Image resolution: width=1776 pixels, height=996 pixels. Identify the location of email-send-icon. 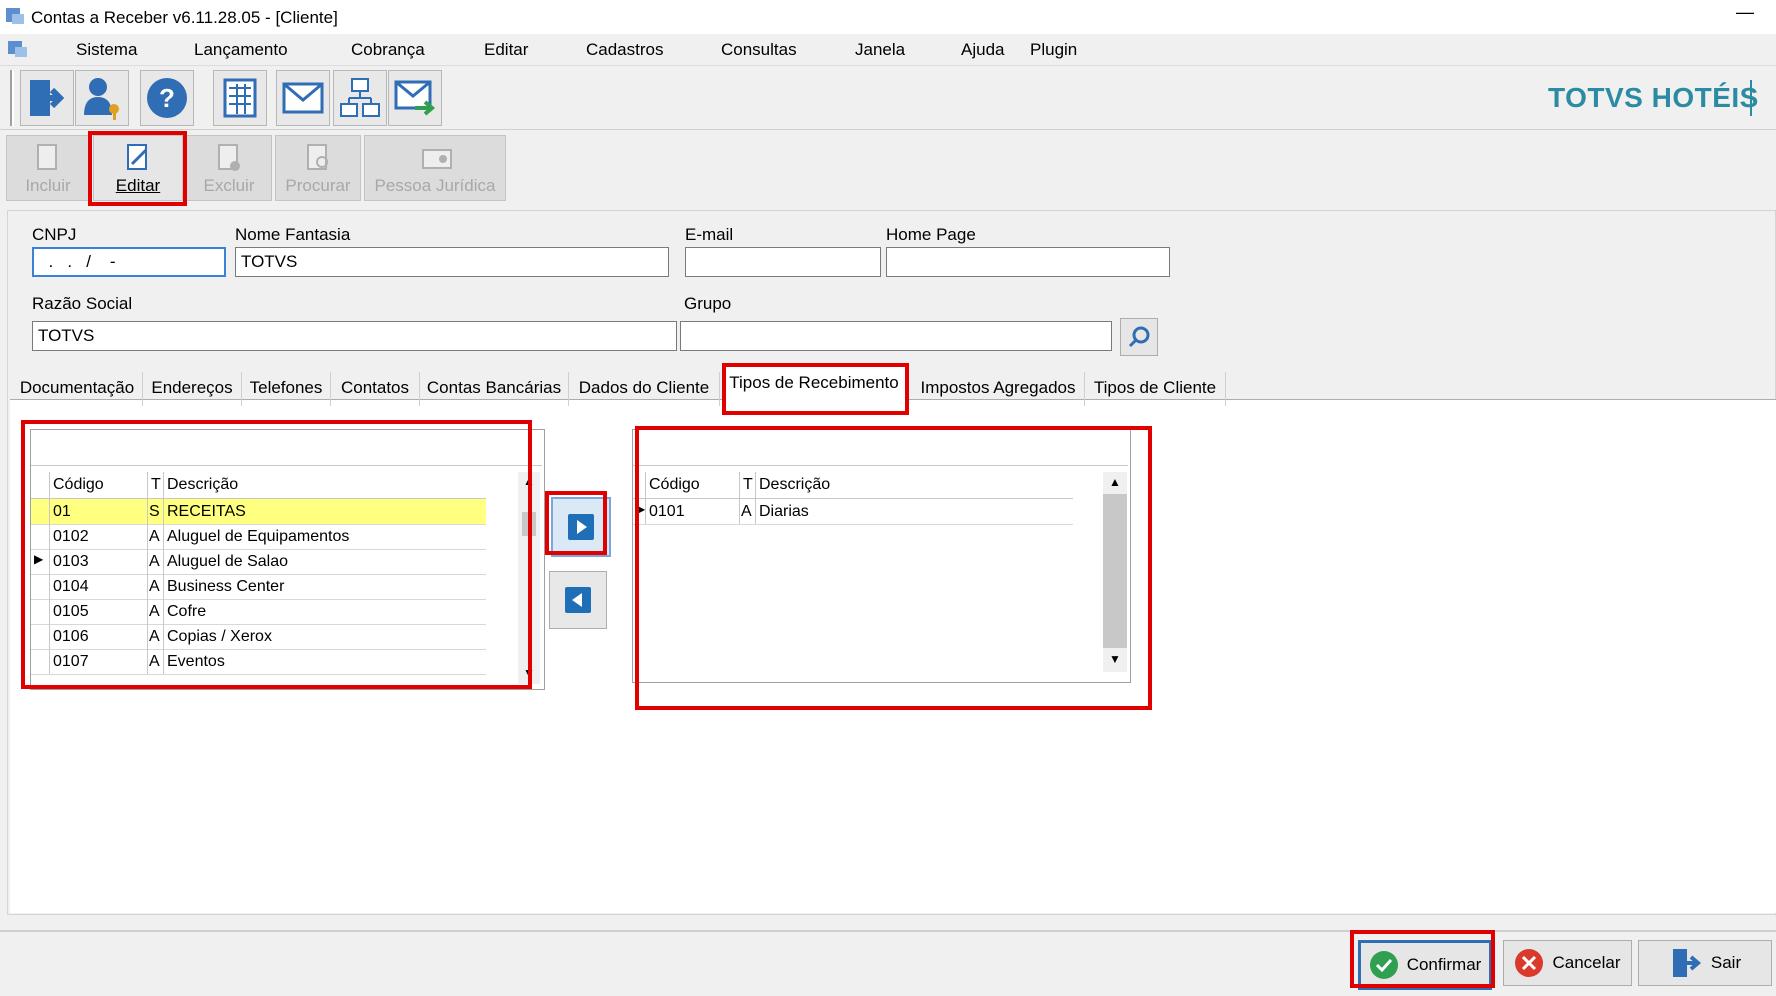
(415, 98).